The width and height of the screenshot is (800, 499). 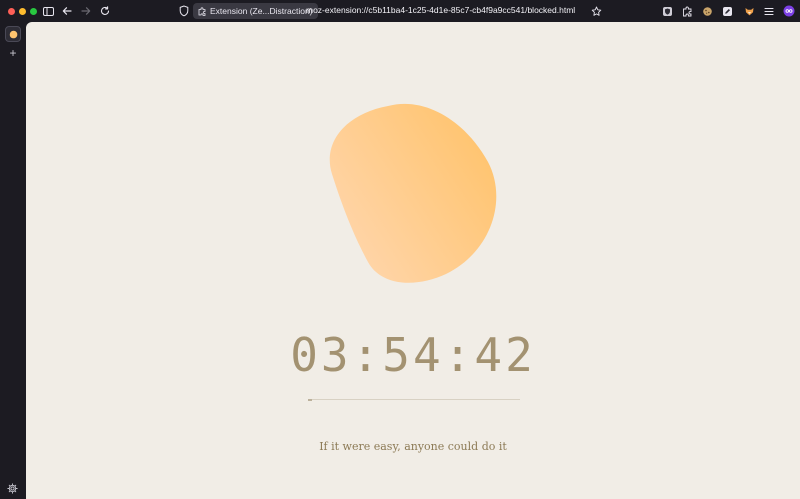 I want to click on extension-identity-chip: Extension (Ze...Distraction), so click(x=255, y=11).